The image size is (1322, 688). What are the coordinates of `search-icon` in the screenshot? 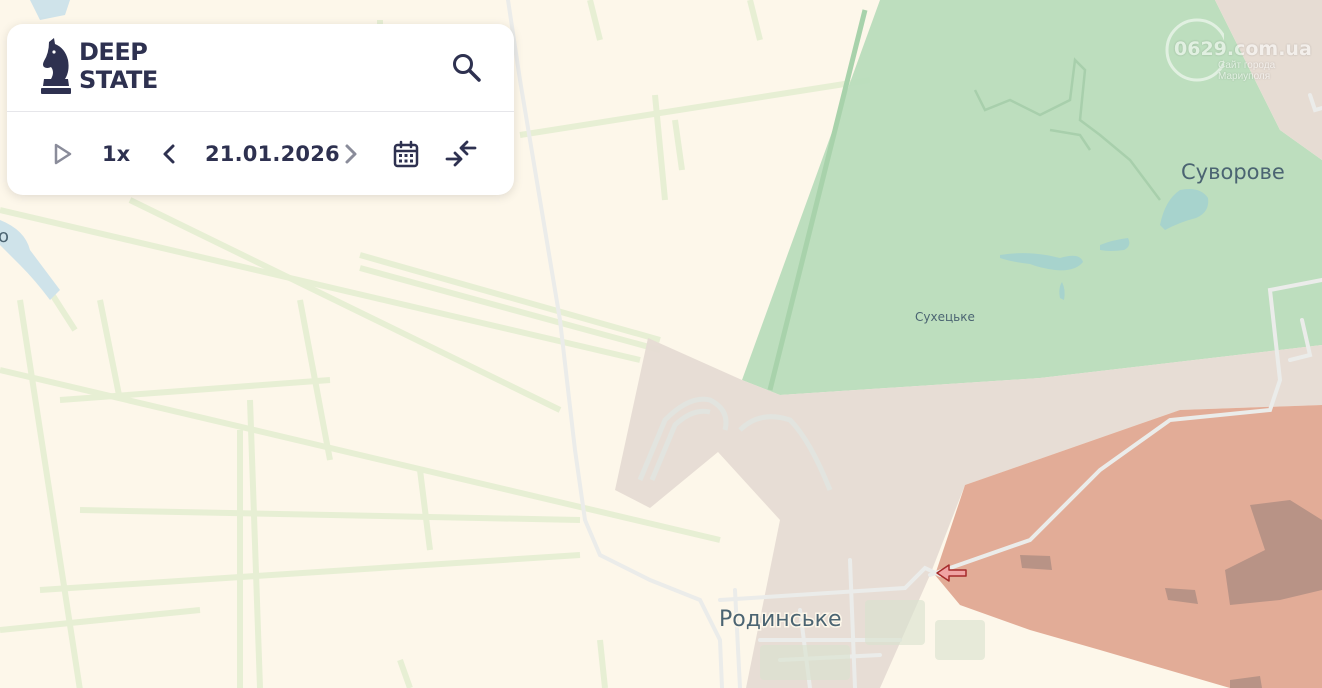 It's located at (467, 68).